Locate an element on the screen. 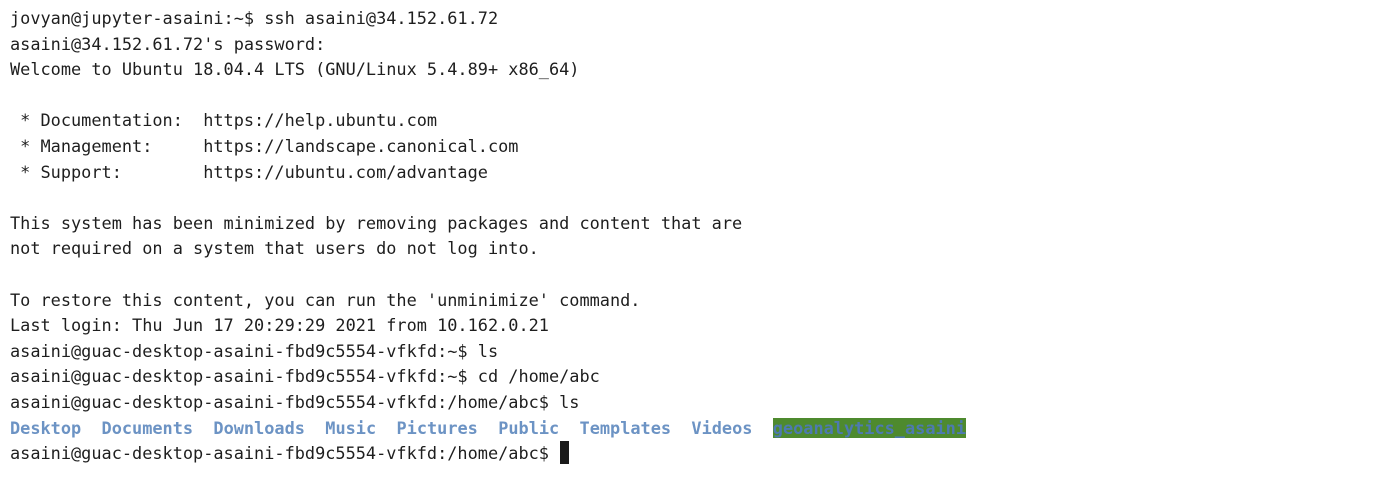  dir-pictures: Pictures is located at coordinates (437, 427).